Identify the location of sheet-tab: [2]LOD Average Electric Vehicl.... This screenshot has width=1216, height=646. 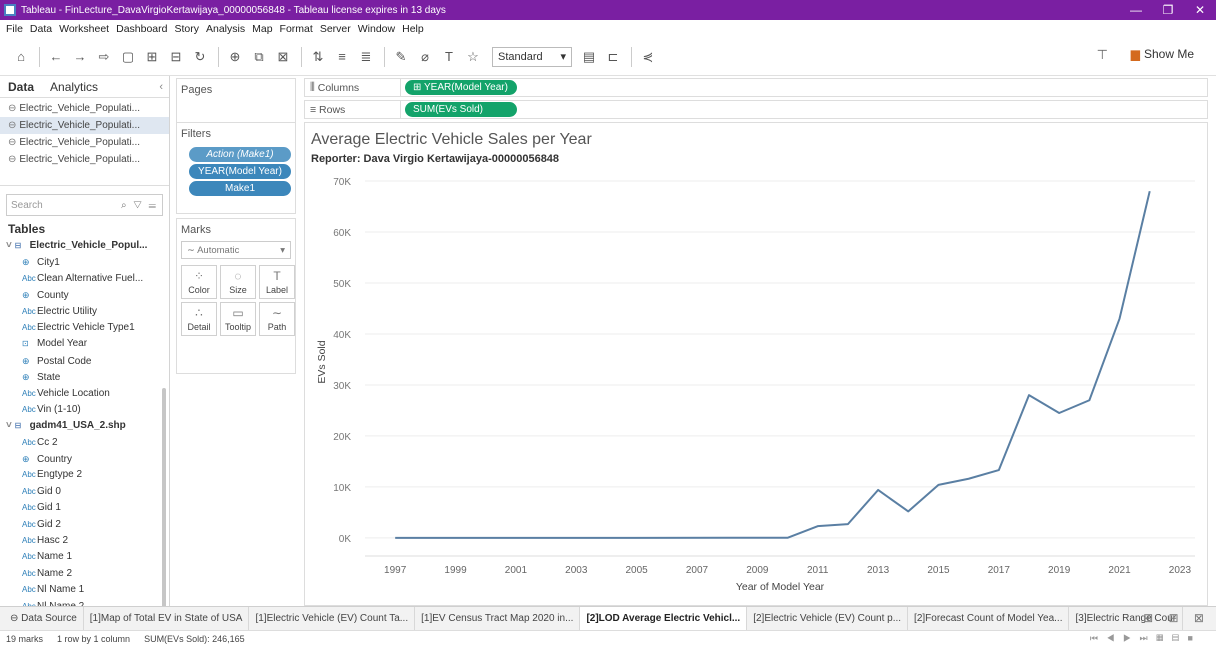
(664, 618).